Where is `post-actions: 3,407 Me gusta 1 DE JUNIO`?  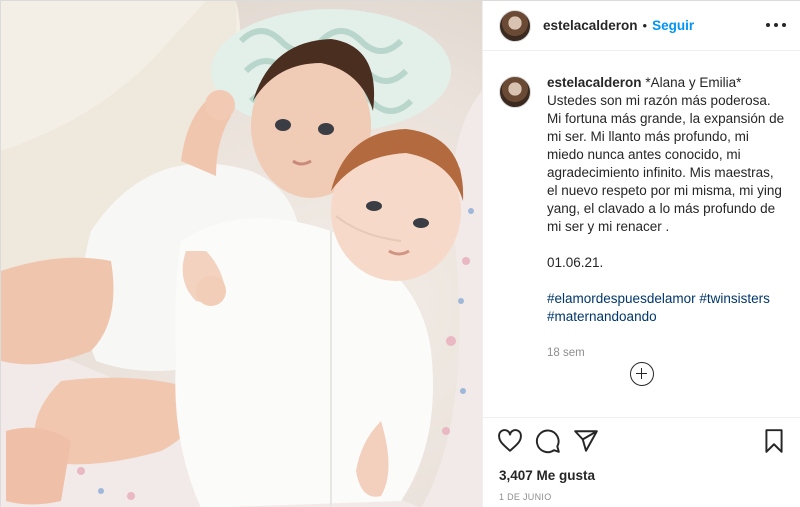
post-actions: 3,407 Me gusta 1 DE JUNIO is located at coordinates (641, 462).